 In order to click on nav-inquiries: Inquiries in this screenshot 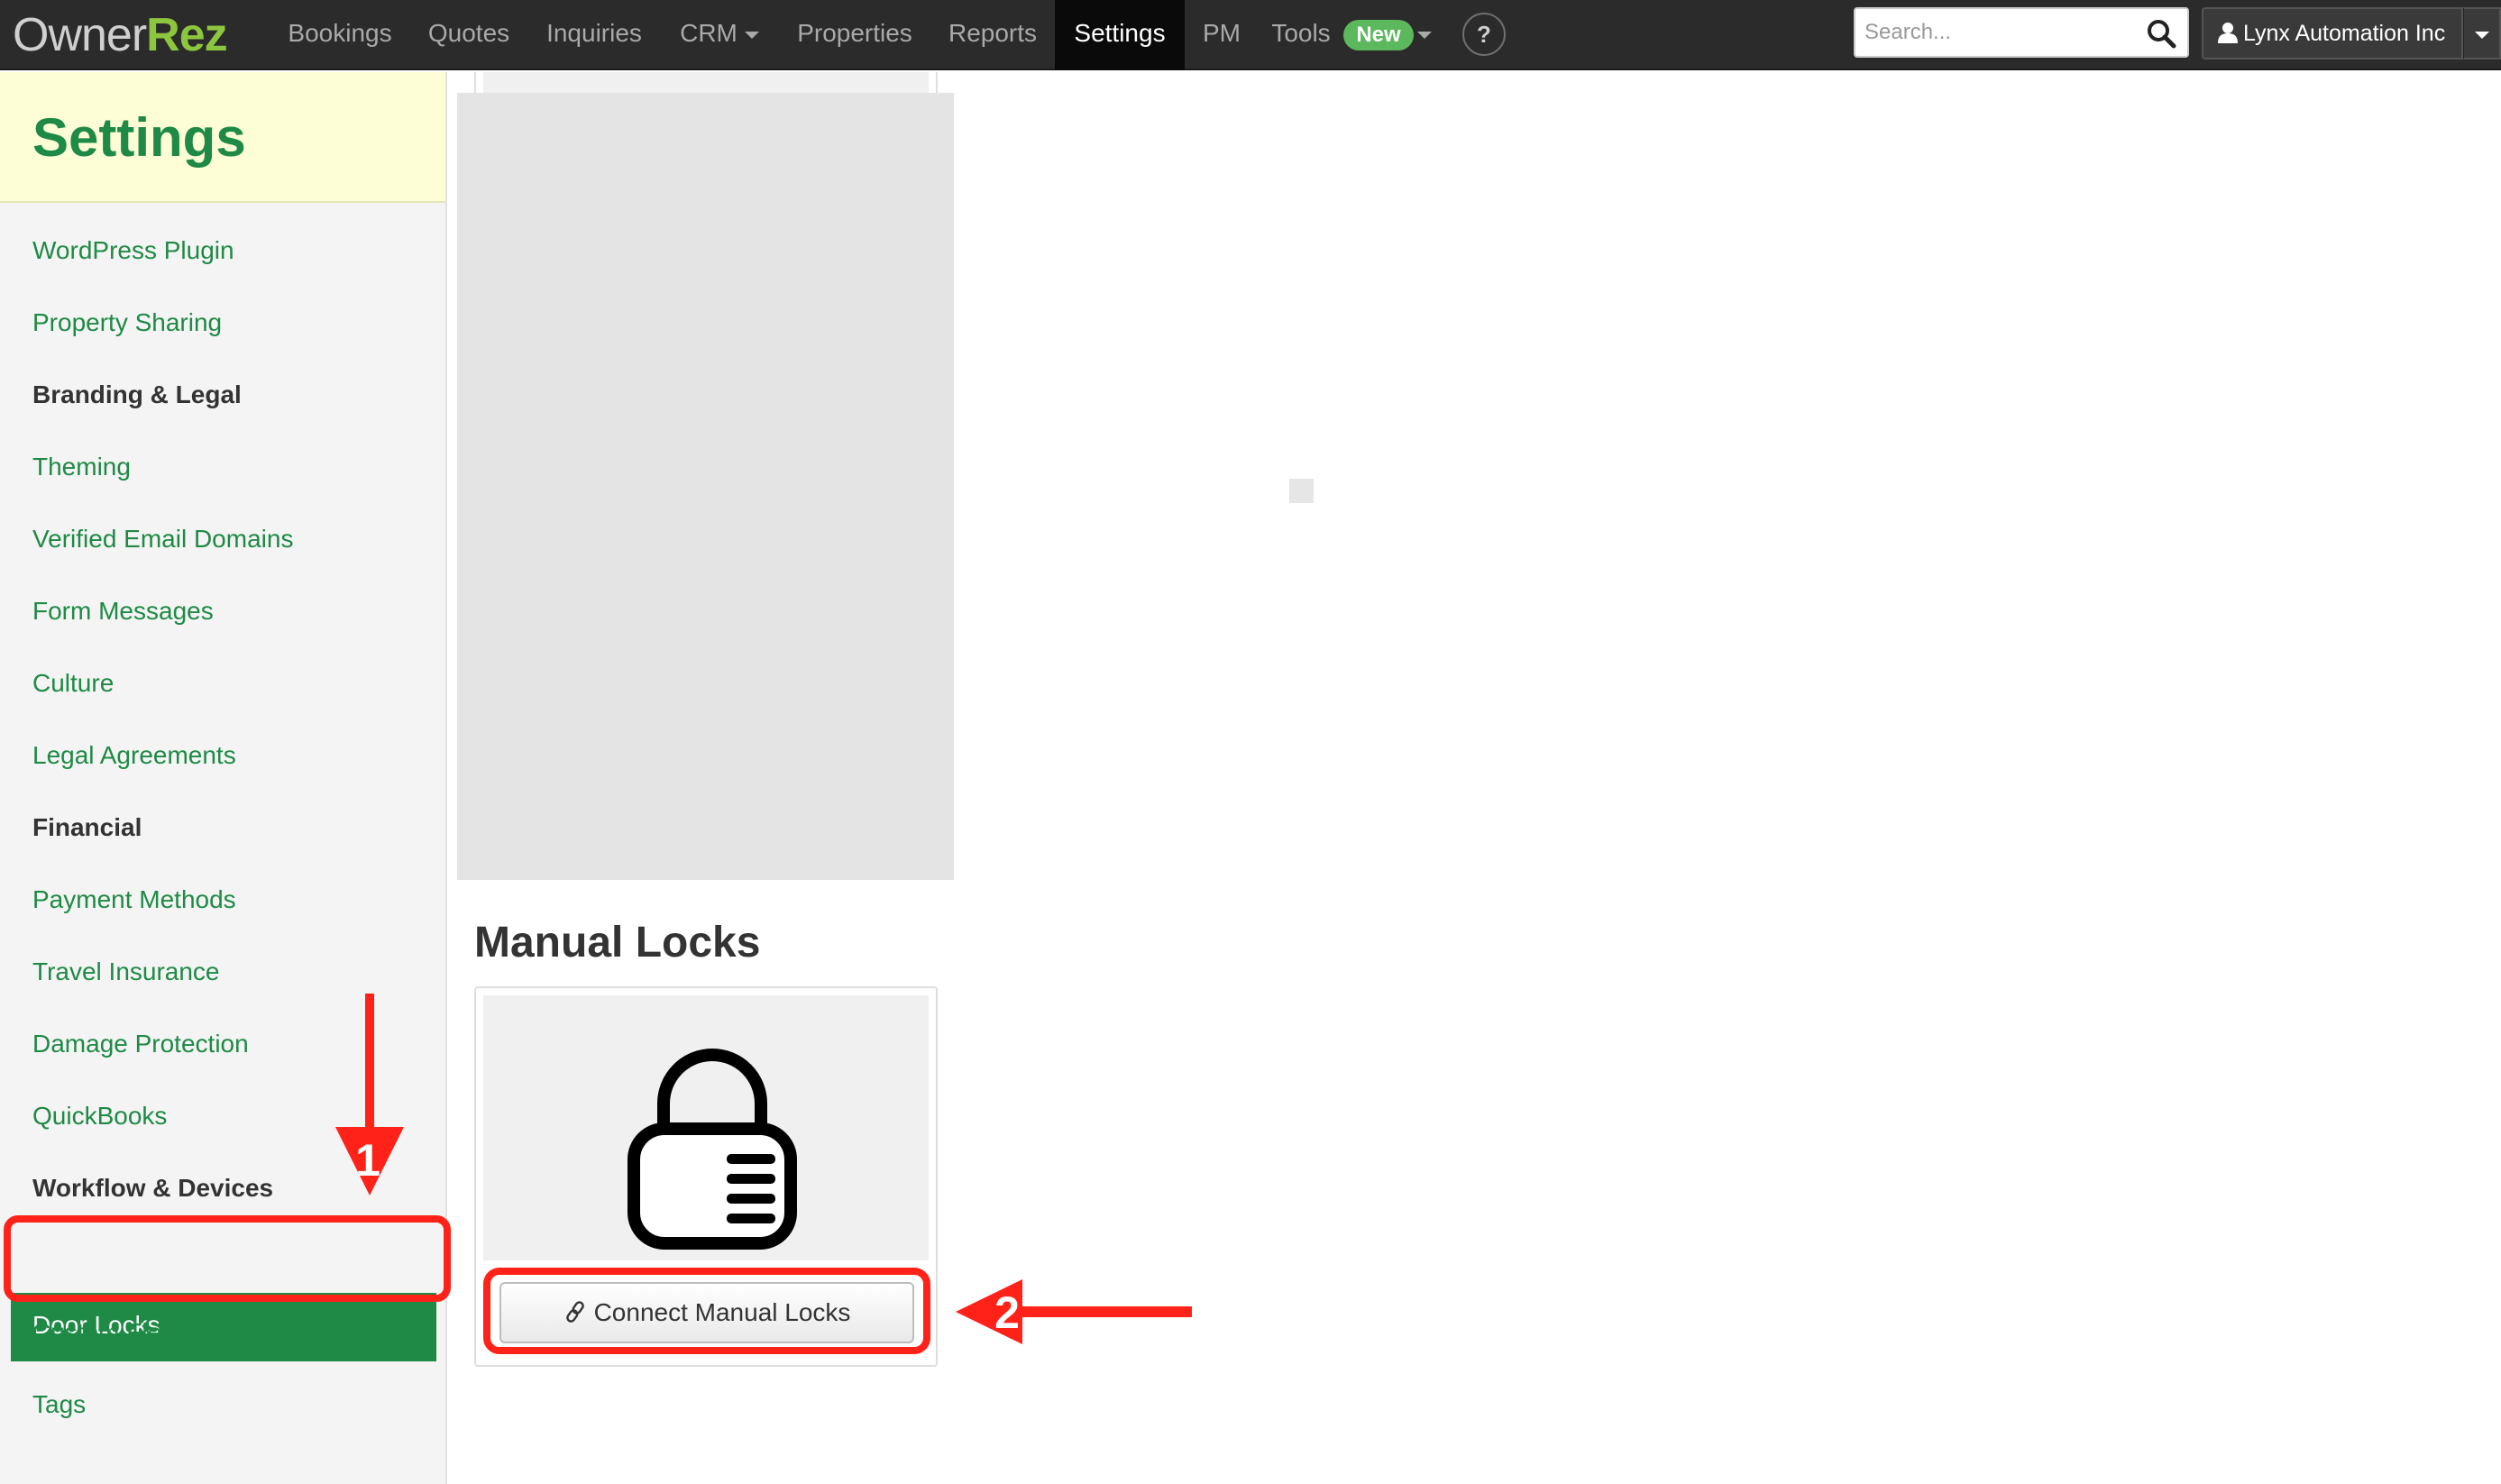, I will do `click(594, 35)`.